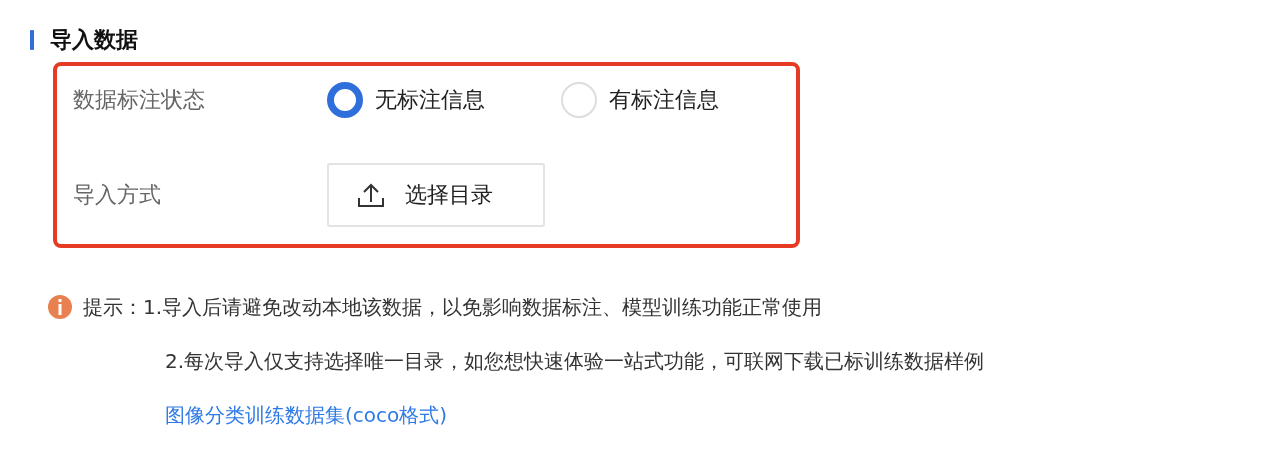  Describe the element at coordinates (664, 100) in the screenshot. I see `radio-label: 有标注信息` at that location.